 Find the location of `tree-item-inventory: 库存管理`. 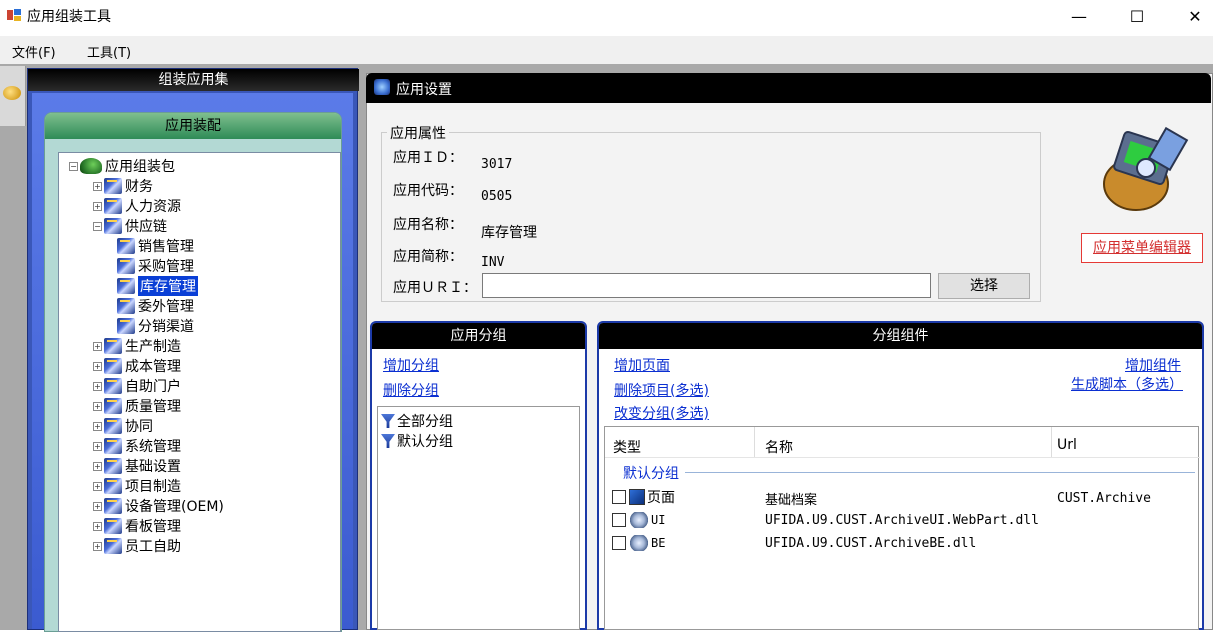

tree-item-inventory: 库存管理 is located at coordinates (157, 286).